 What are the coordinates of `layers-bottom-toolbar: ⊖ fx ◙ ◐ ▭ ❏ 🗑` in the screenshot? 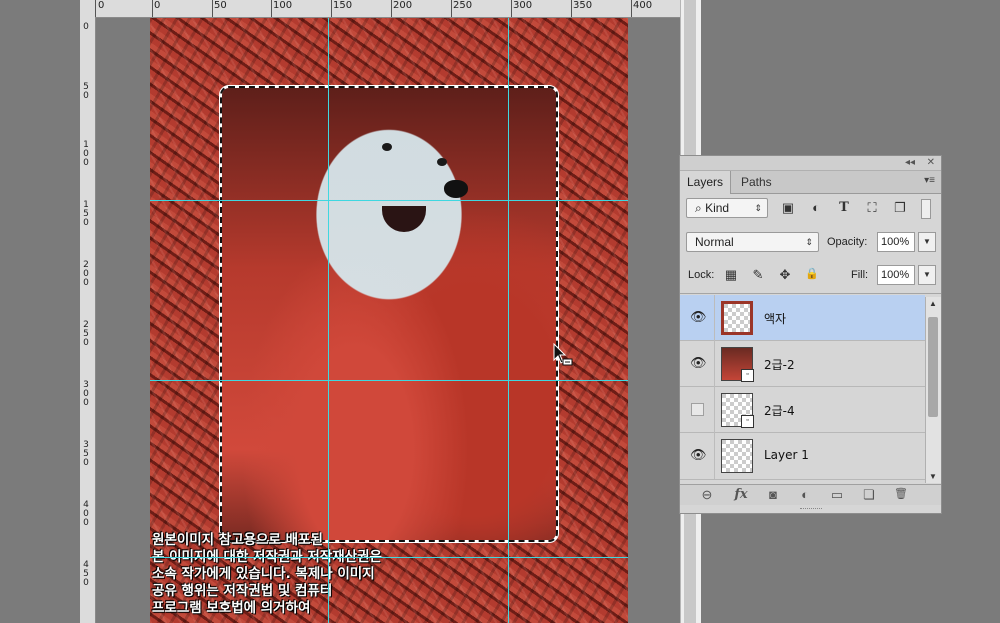 It's located at (810, 494).